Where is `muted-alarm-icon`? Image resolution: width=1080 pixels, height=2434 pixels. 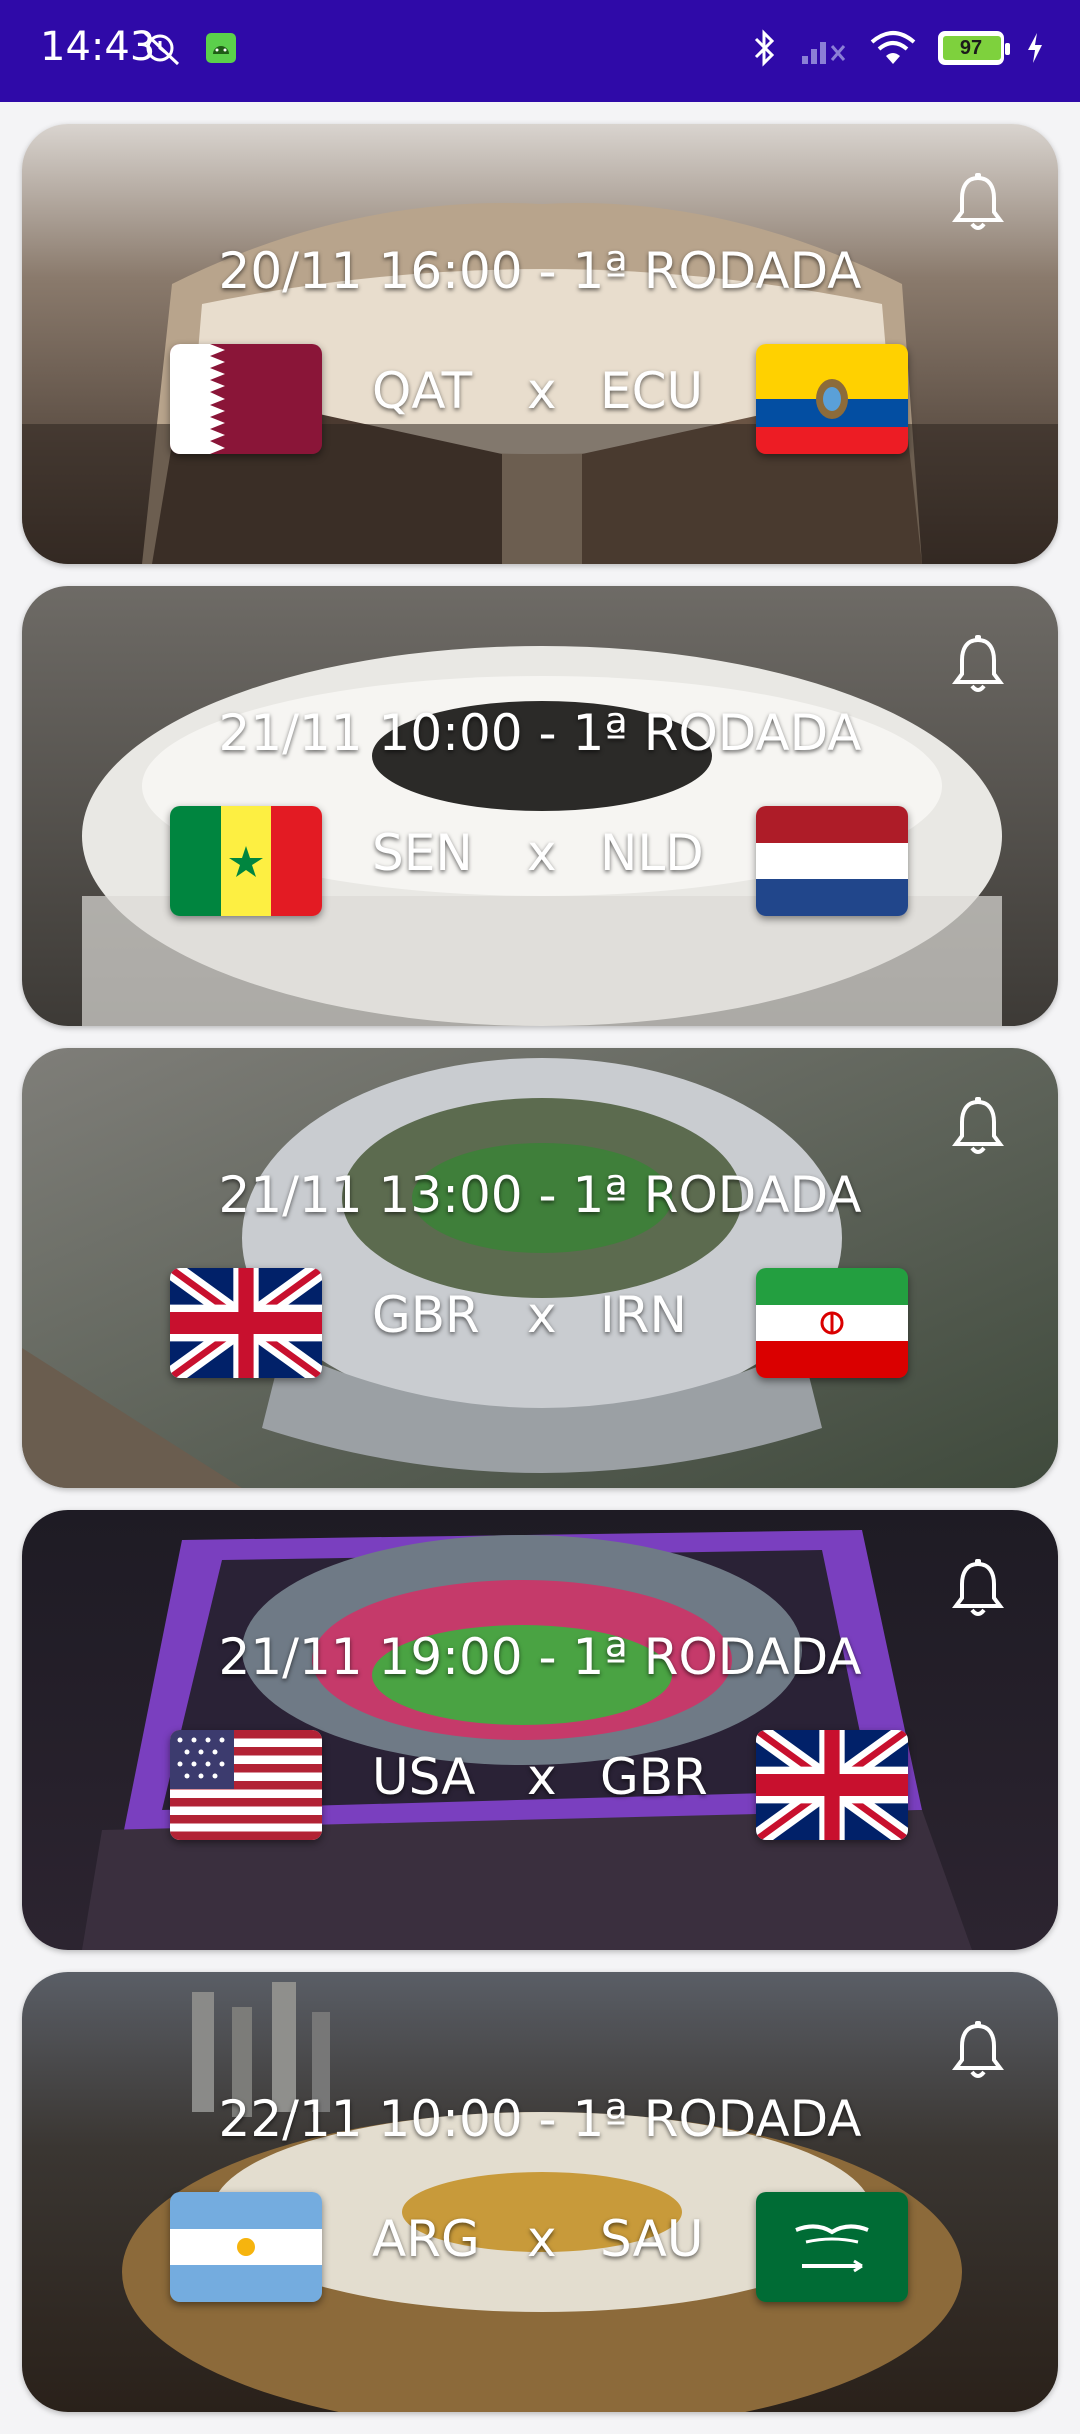
muted-alarm-icon is located at coordinates (161, 48).